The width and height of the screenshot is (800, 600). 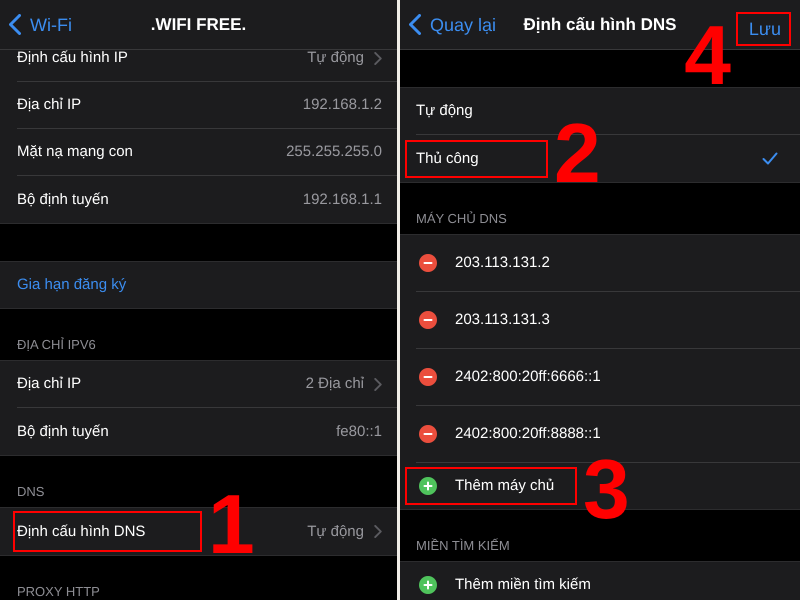 What do you see at coordinates (444, 111) in the screenshot?
I see `option-label: Tự động` at bounding box center [444, 111].